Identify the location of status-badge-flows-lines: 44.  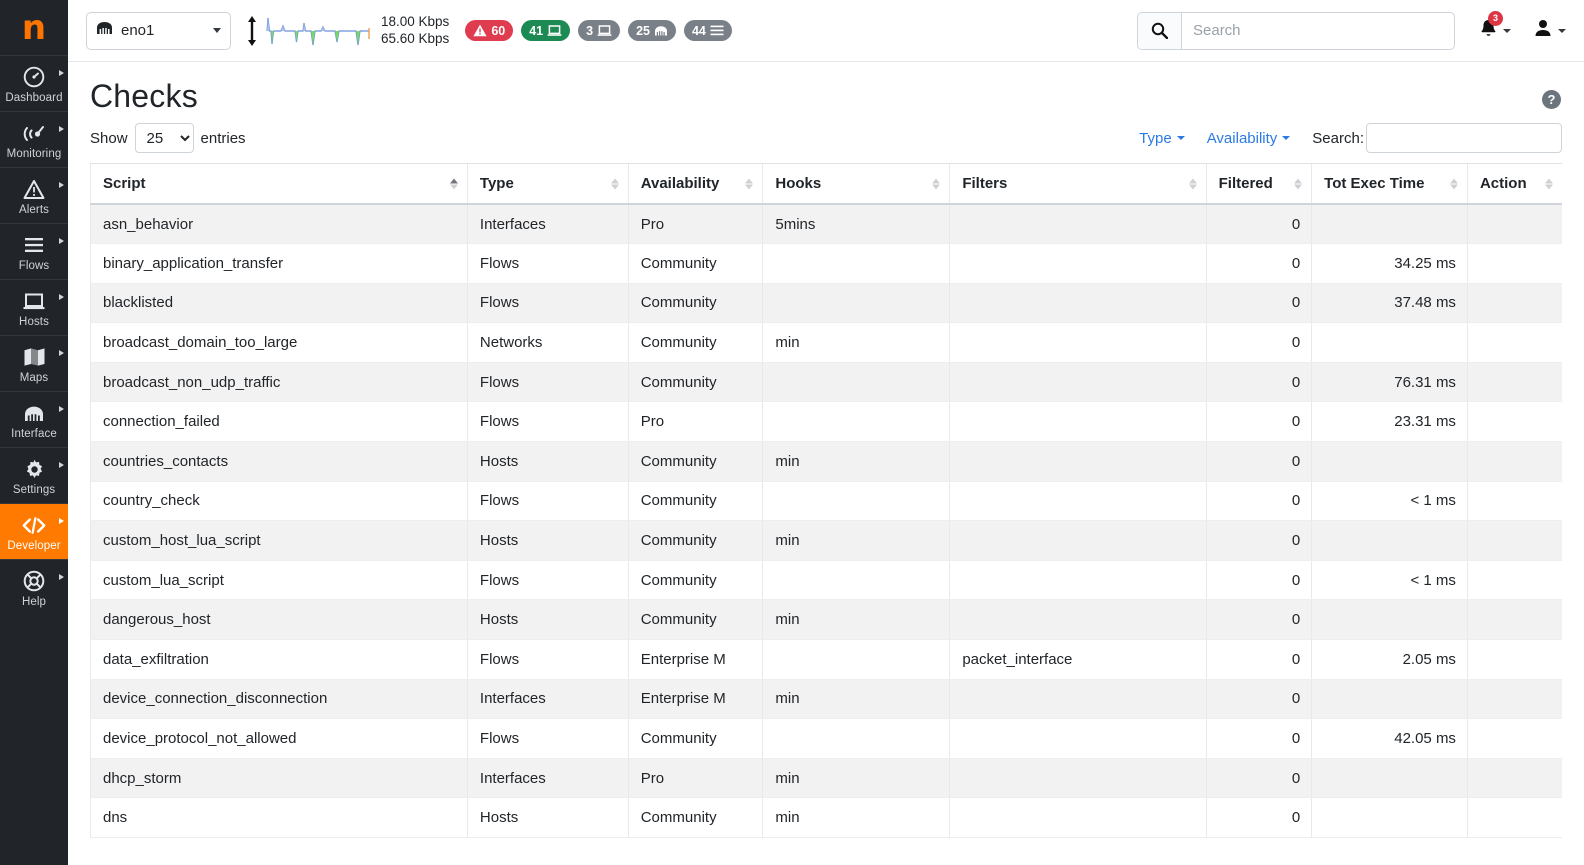
(707, 30).